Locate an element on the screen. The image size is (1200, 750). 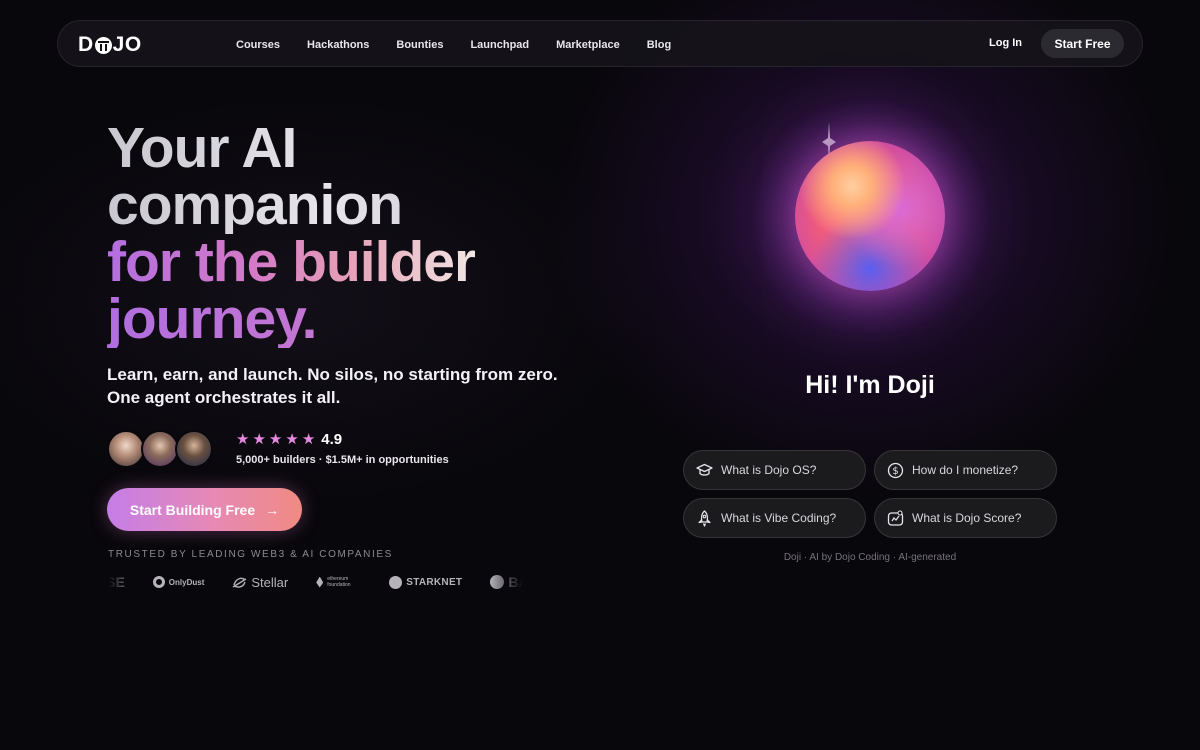
stellar-icon is located at coordinates (239, 582).